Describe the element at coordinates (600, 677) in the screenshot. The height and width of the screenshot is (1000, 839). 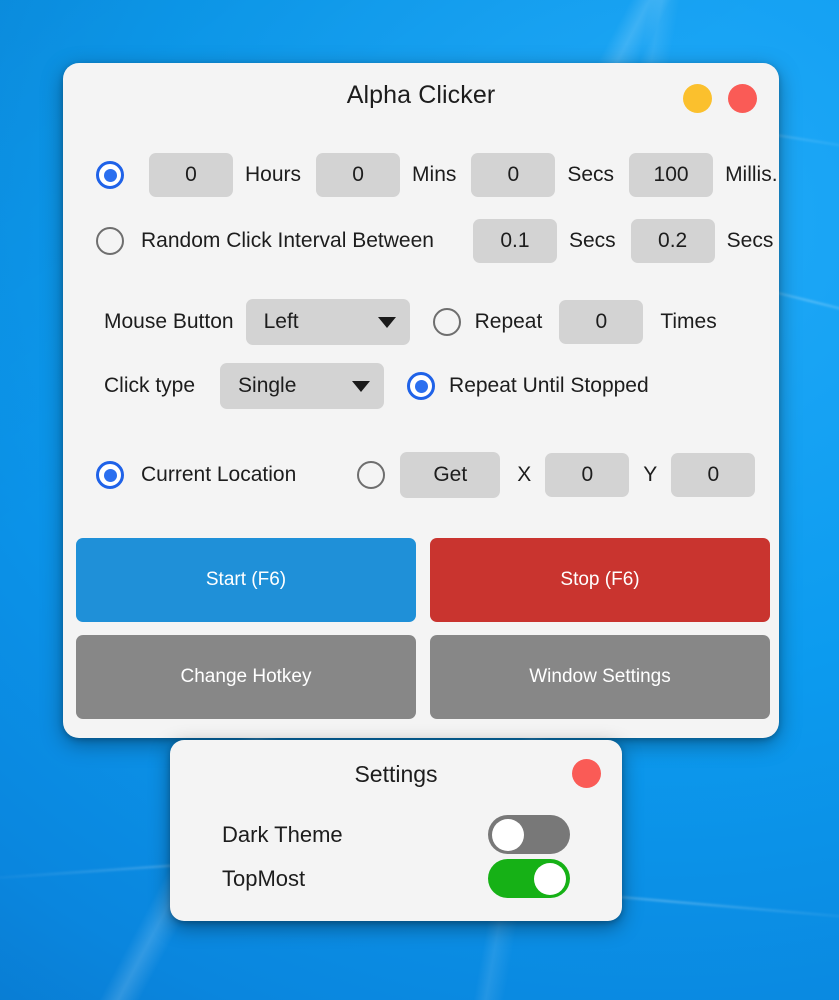
I see `window-settings-button: Window Settings` at that location.